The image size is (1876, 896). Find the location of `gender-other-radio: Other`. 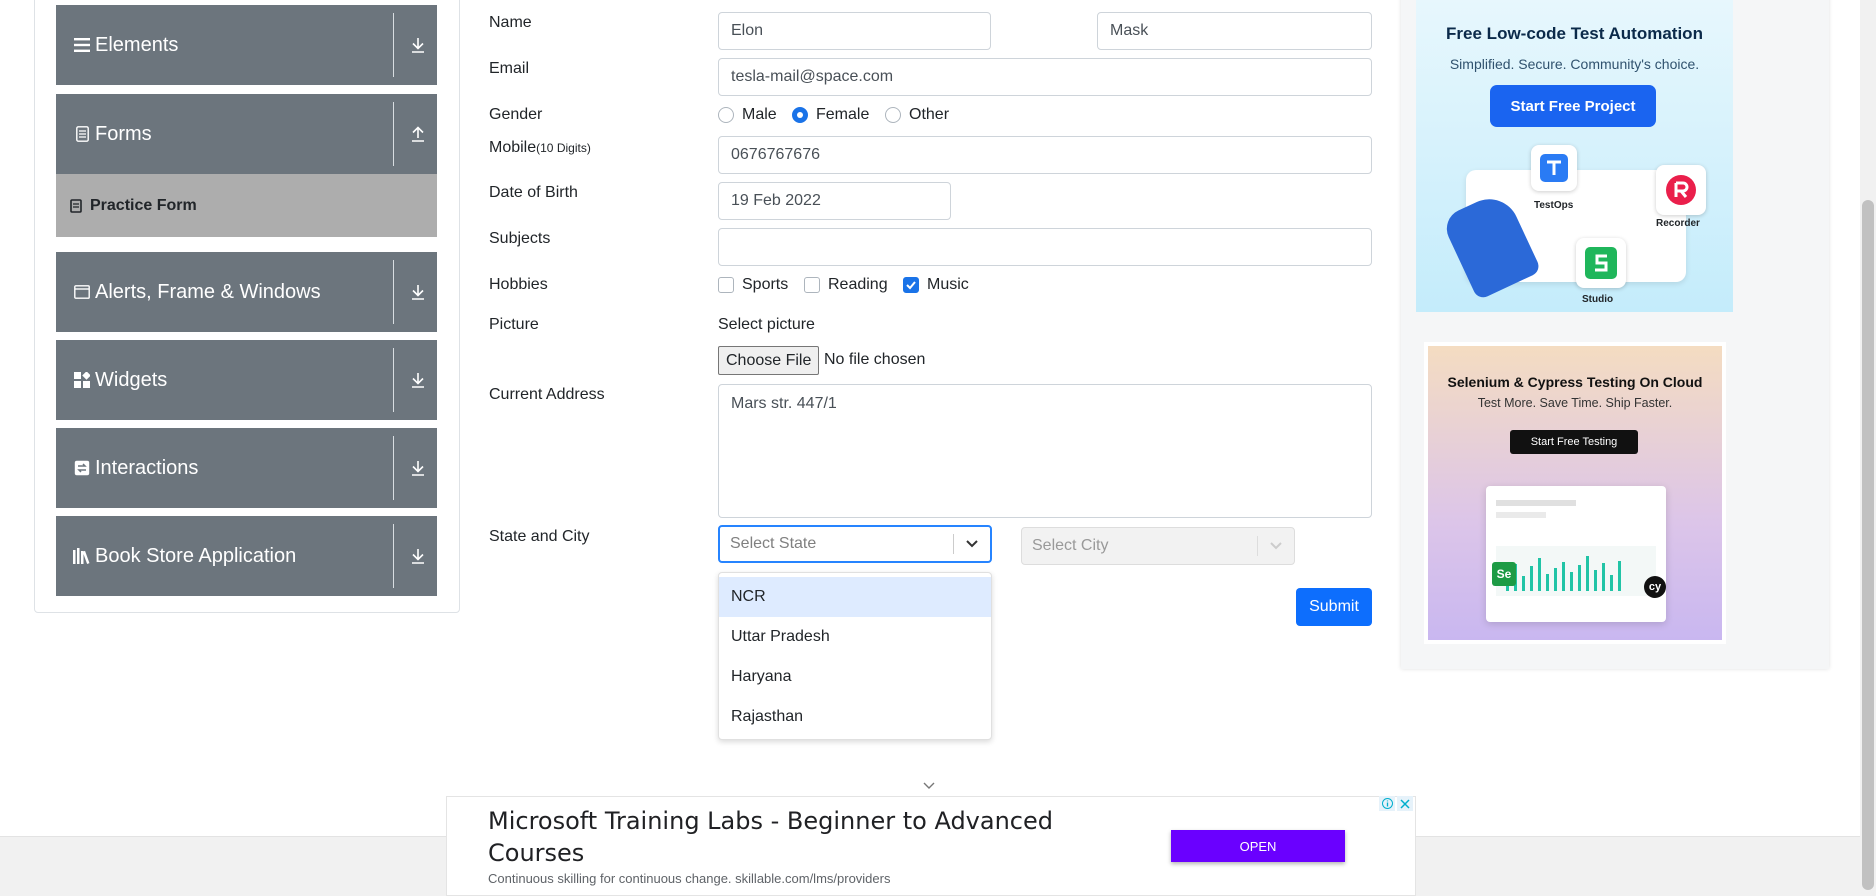

gender-other-radio: Other is located at coordinates (917, 115).